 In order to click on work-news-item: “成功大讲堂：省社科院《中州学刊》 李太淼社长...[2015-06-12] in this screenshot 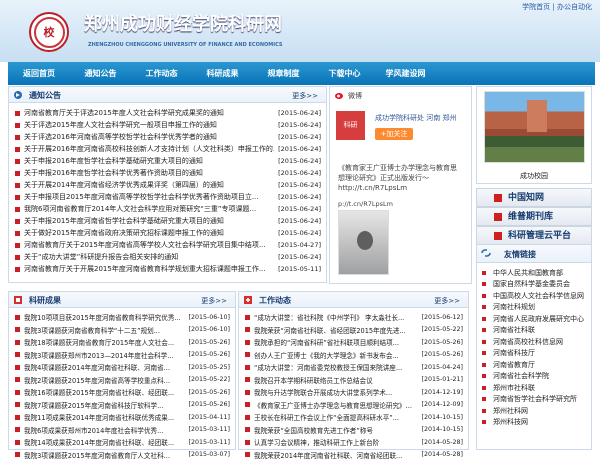, I will do `click(354, 317)`.